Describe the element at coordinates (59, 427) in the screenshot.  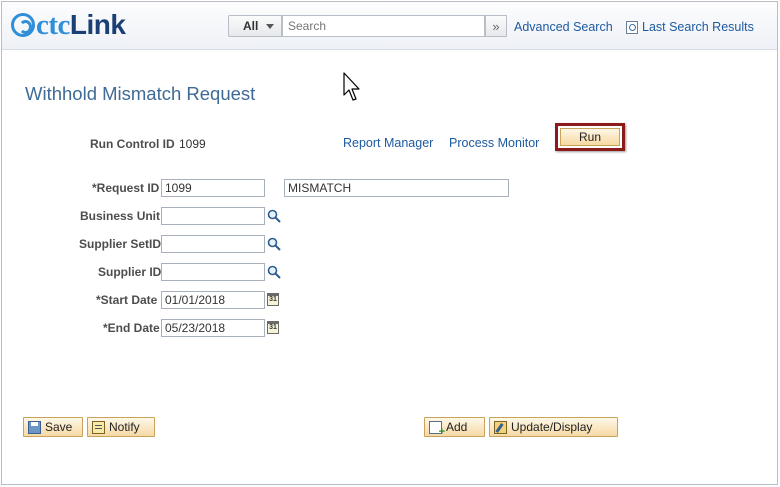
I see `save-button-label: Save` at that location.